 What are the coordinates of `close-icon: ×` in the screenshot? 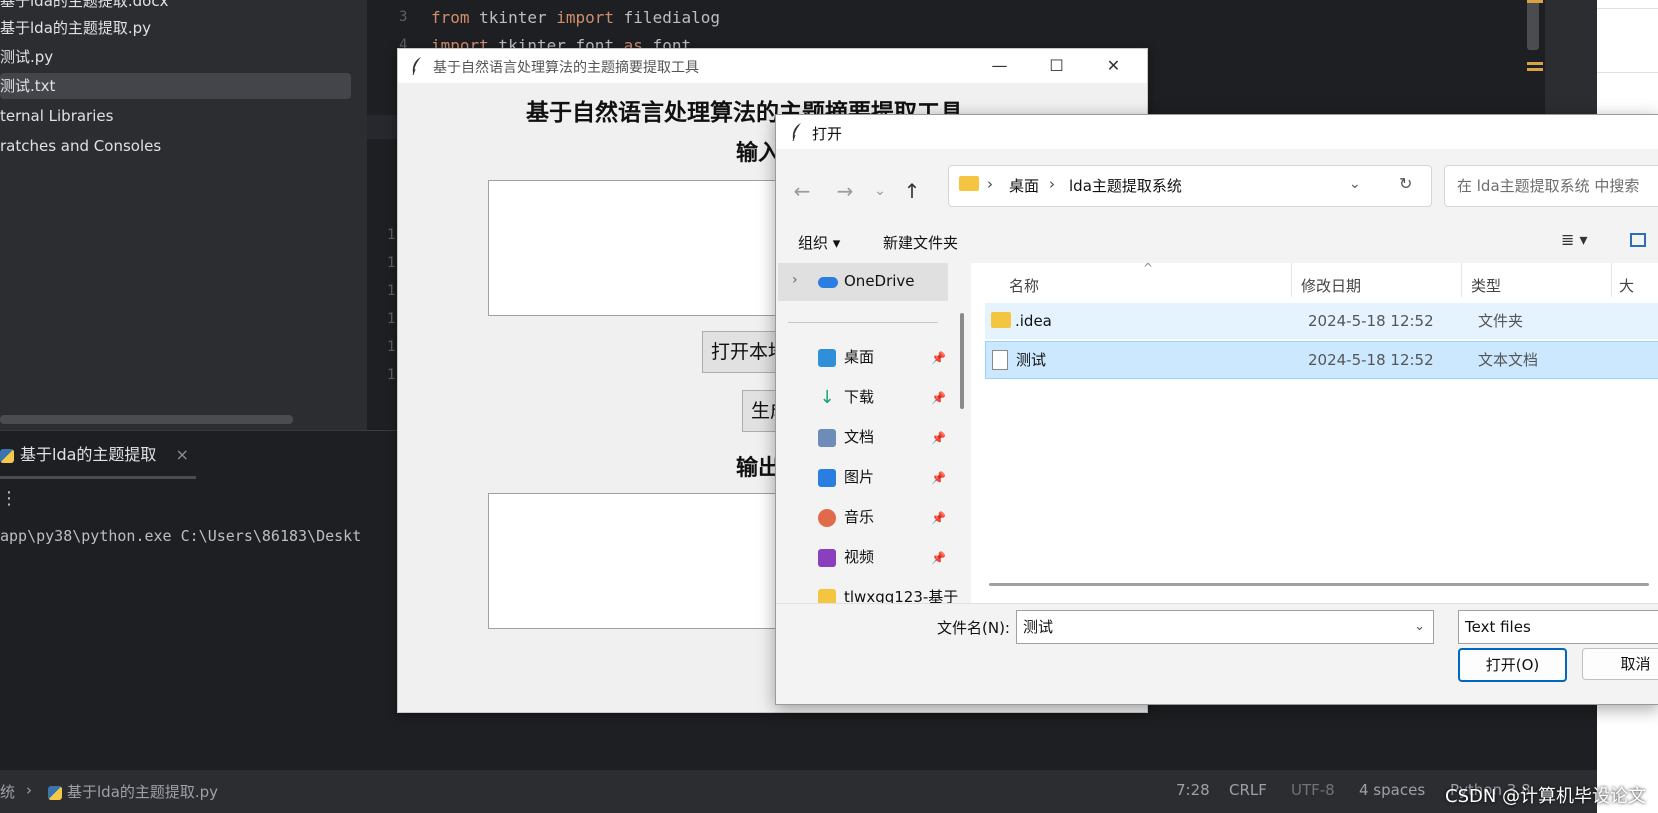 It's located at (182, 454).